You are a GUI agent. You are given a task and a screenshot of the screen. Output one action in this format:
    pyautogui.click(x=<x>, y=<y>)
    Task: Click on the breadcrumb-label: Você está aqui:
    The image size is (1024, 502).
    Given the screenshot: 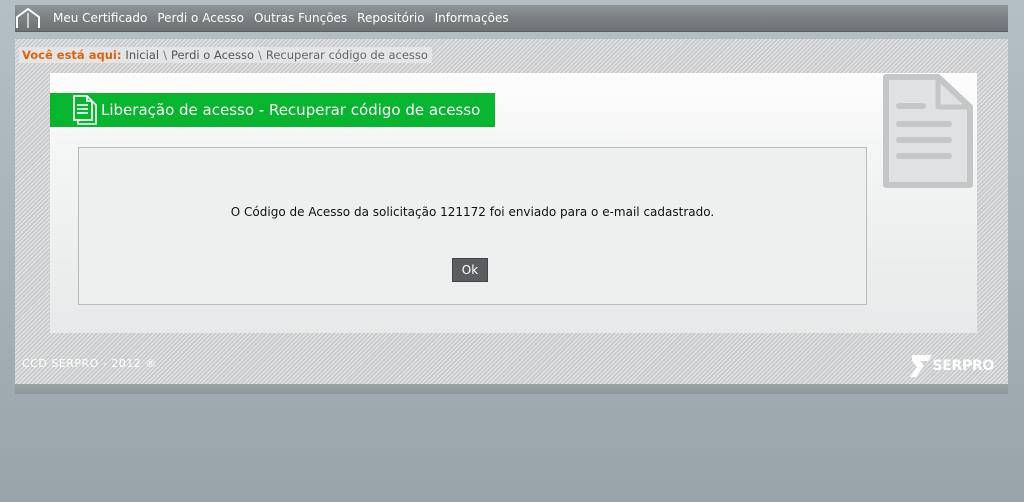 What is the action you would take?
    pyautogui.click(x=72, y=55)
    